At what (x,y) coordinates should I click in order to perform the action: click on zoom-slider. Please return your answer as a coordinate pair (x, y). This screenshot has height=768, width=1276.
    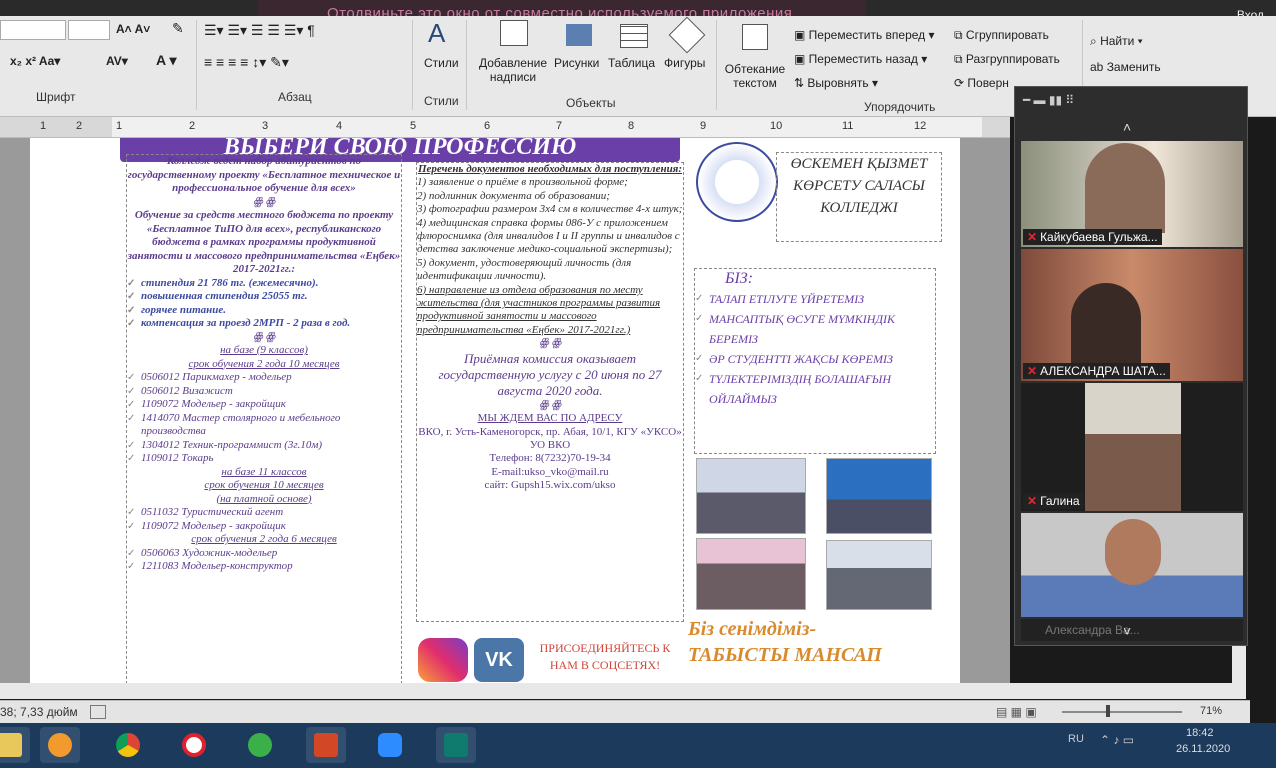
    Looking at the image, I should click on (1122, 712).